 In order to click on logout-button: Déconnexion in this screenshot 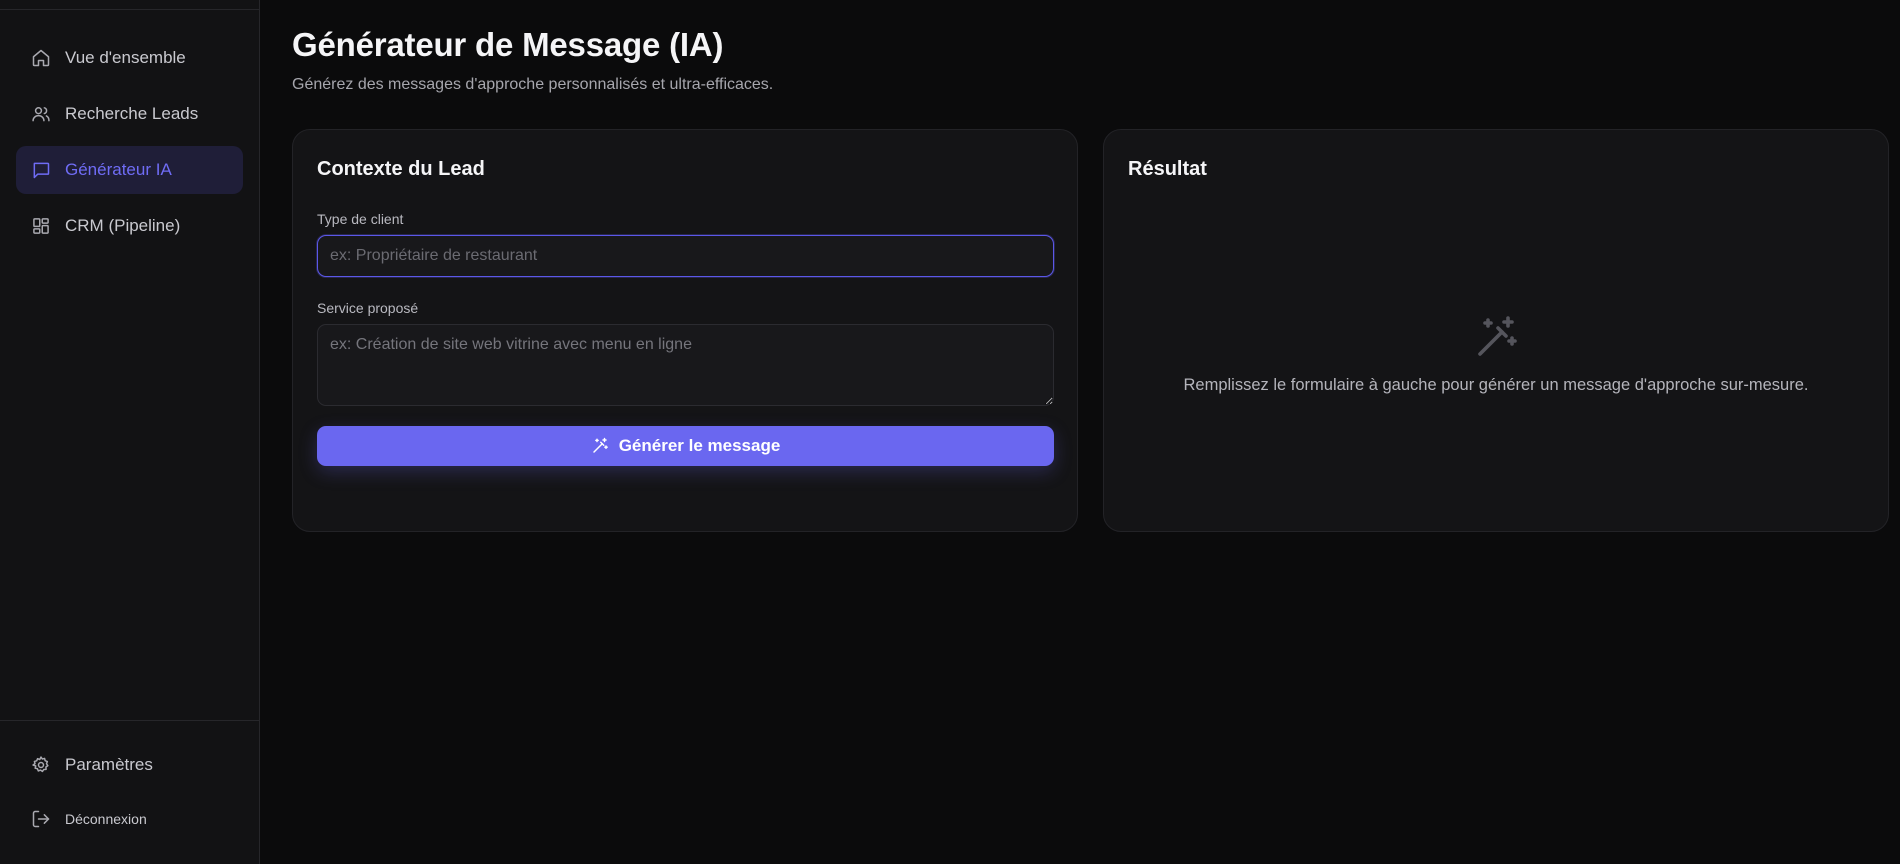, I will do `click(129, 819)`.